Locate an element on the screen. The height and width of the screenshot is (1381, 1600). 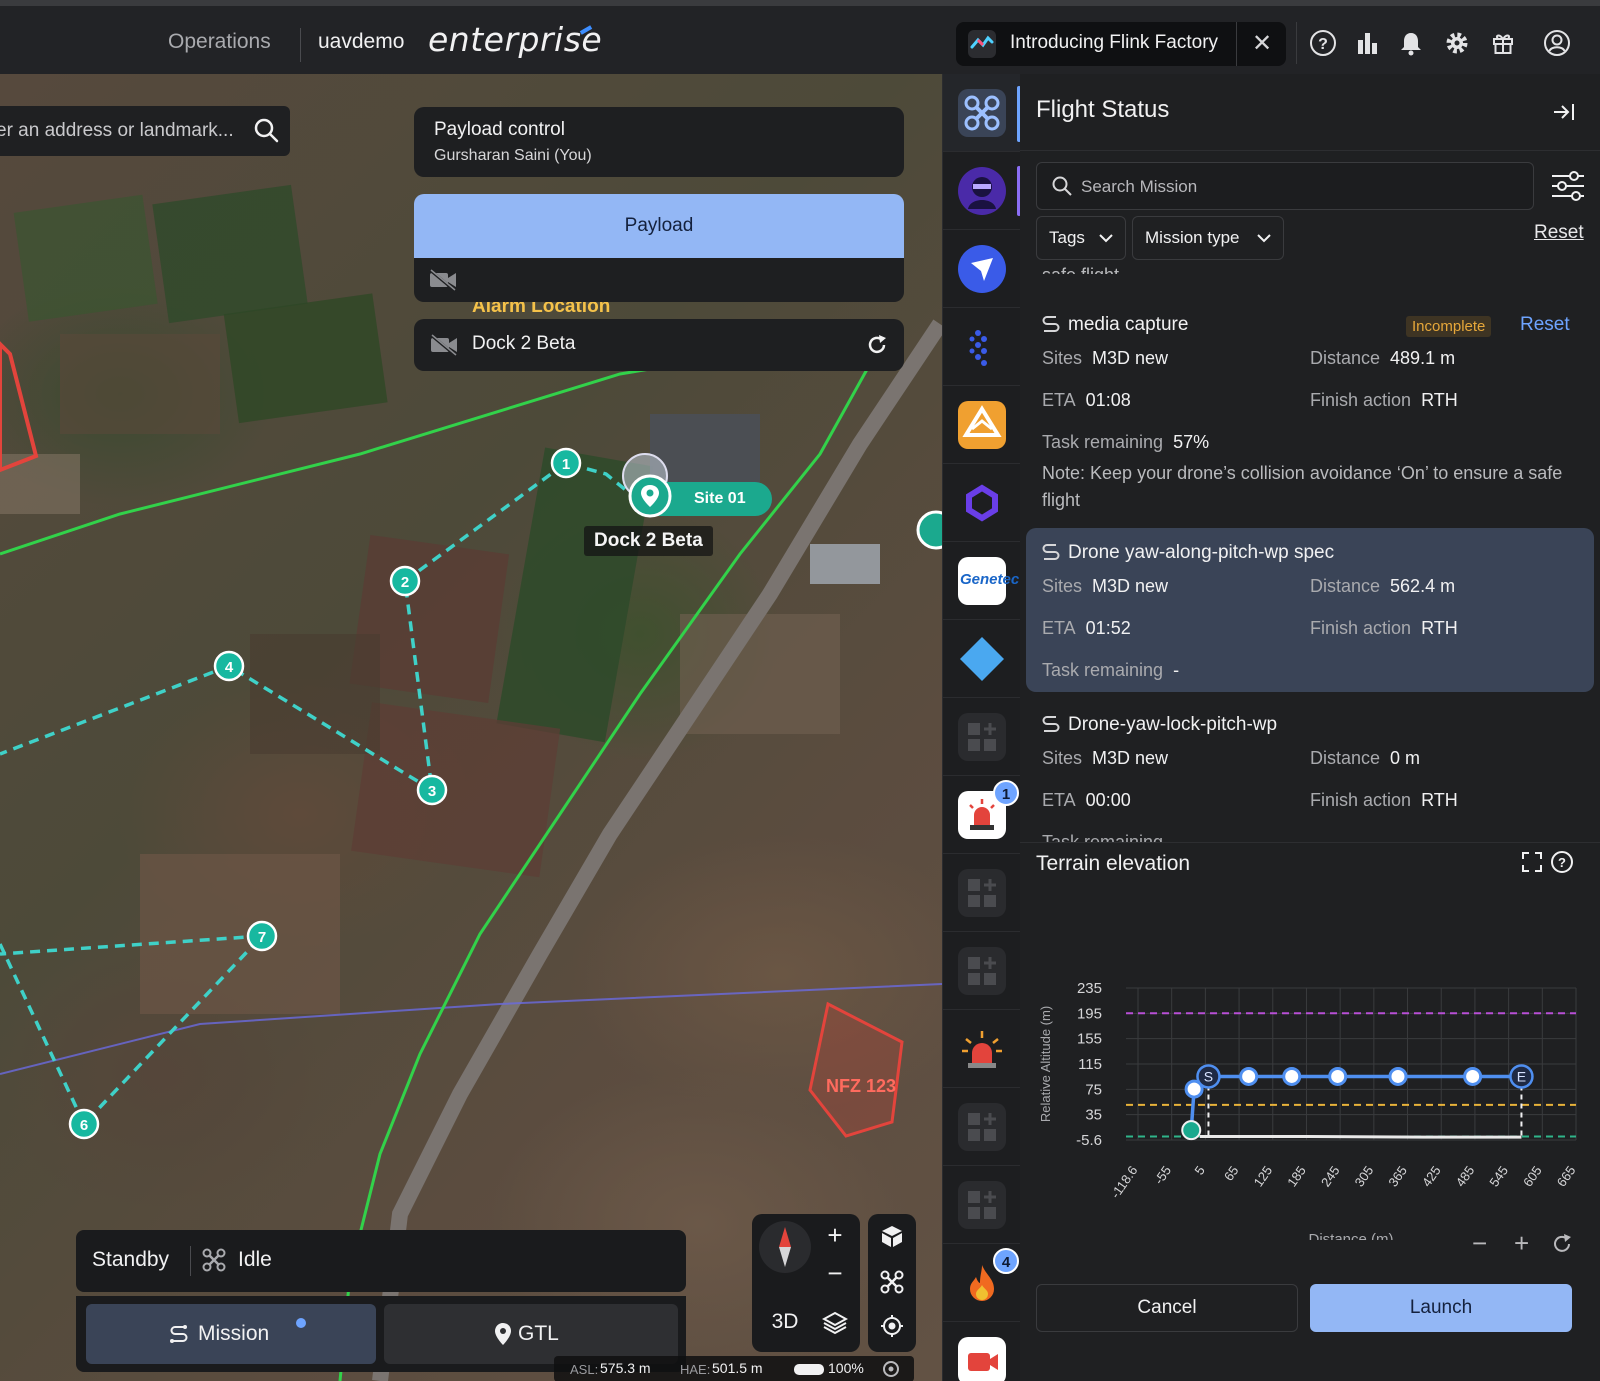
filter-mission-type-label: Mission type is located at coordinates (1192, 237).